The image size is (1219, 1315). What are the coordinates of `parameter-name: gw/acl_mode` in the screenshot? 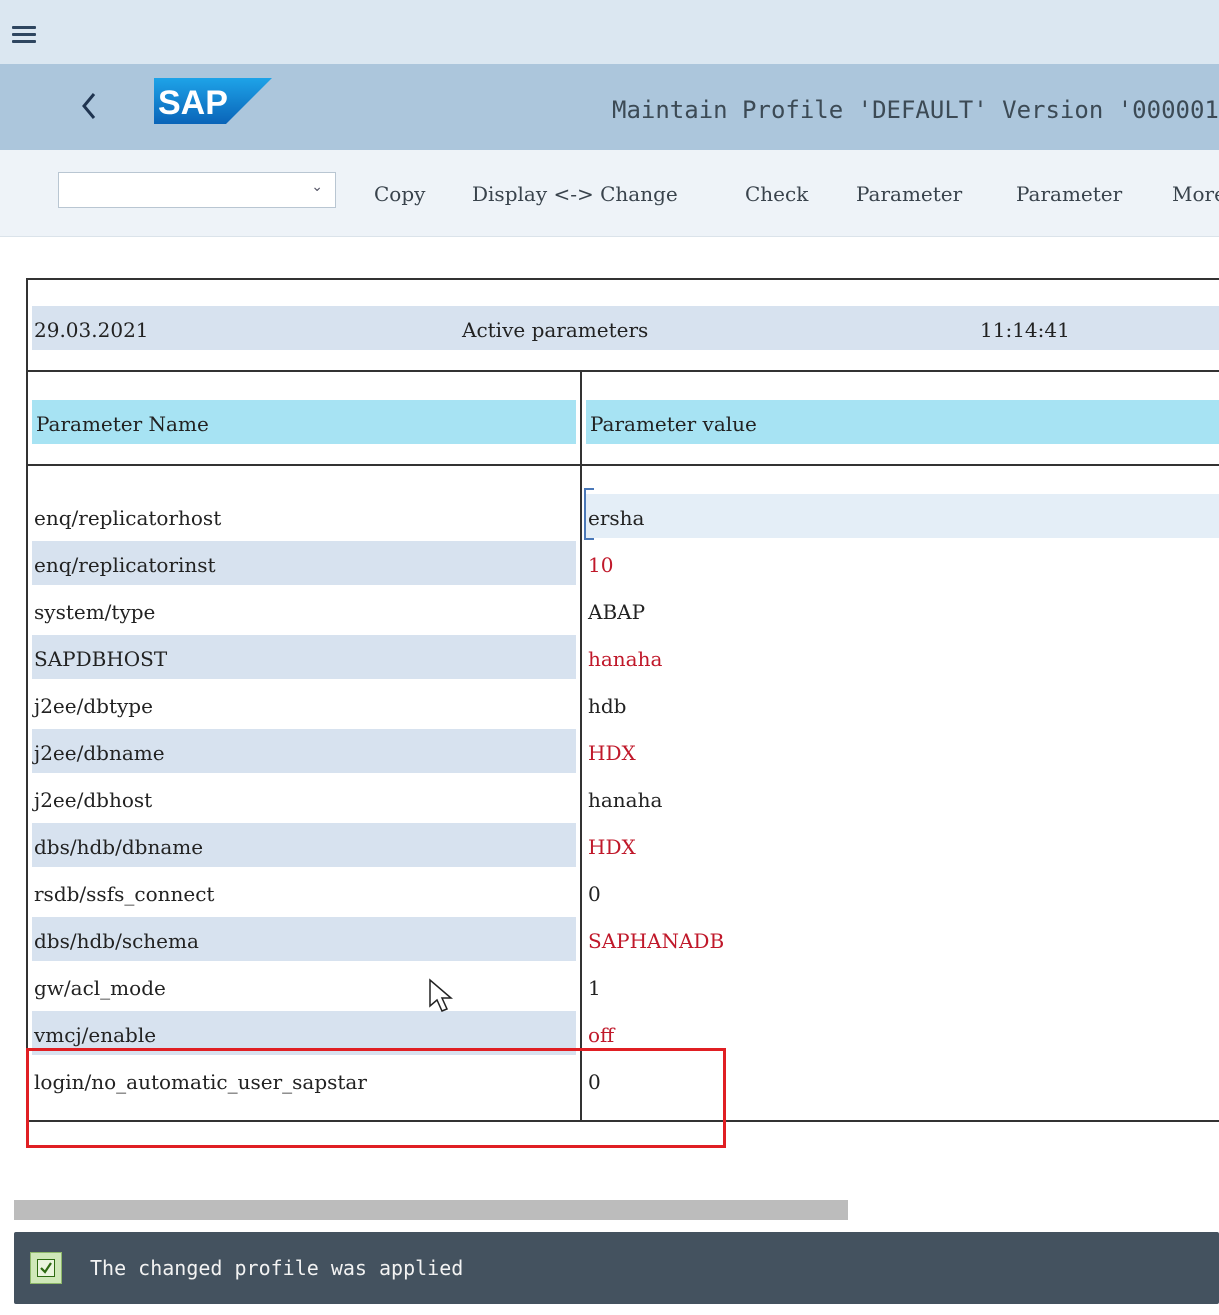 It's located at (100, 988).